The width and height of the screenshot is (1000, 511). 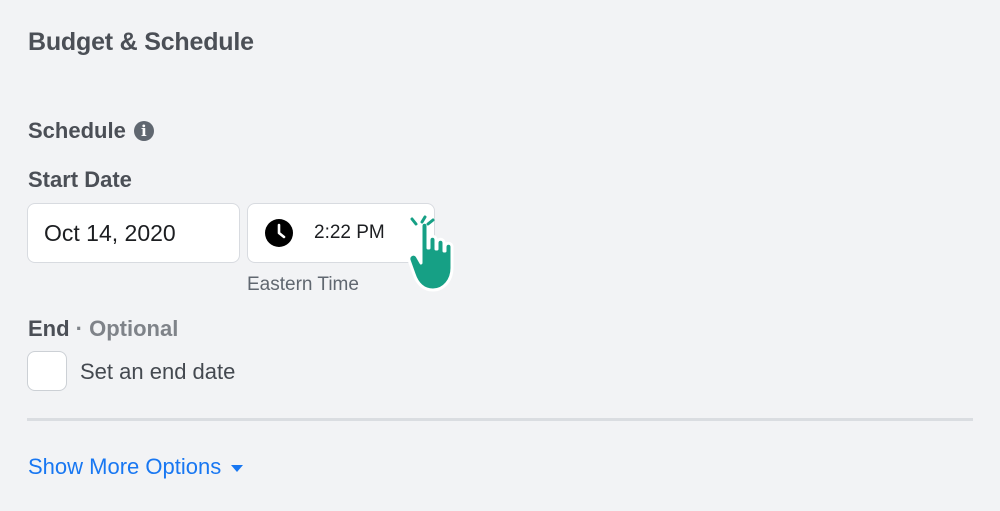 I want to click on end-label: End, so click(x=49, y=328).